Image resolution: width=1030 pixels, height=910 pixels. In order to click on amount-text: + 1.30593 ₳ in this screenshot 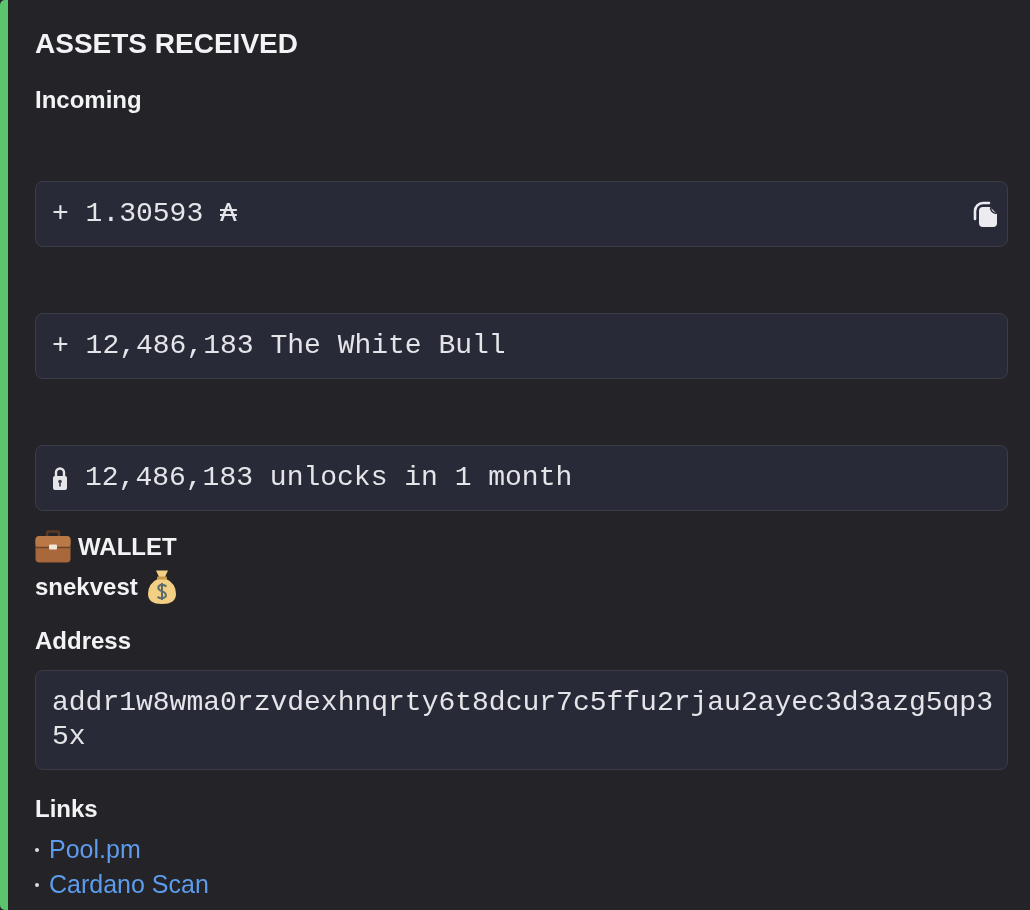, I will do `click(144, 214)`.